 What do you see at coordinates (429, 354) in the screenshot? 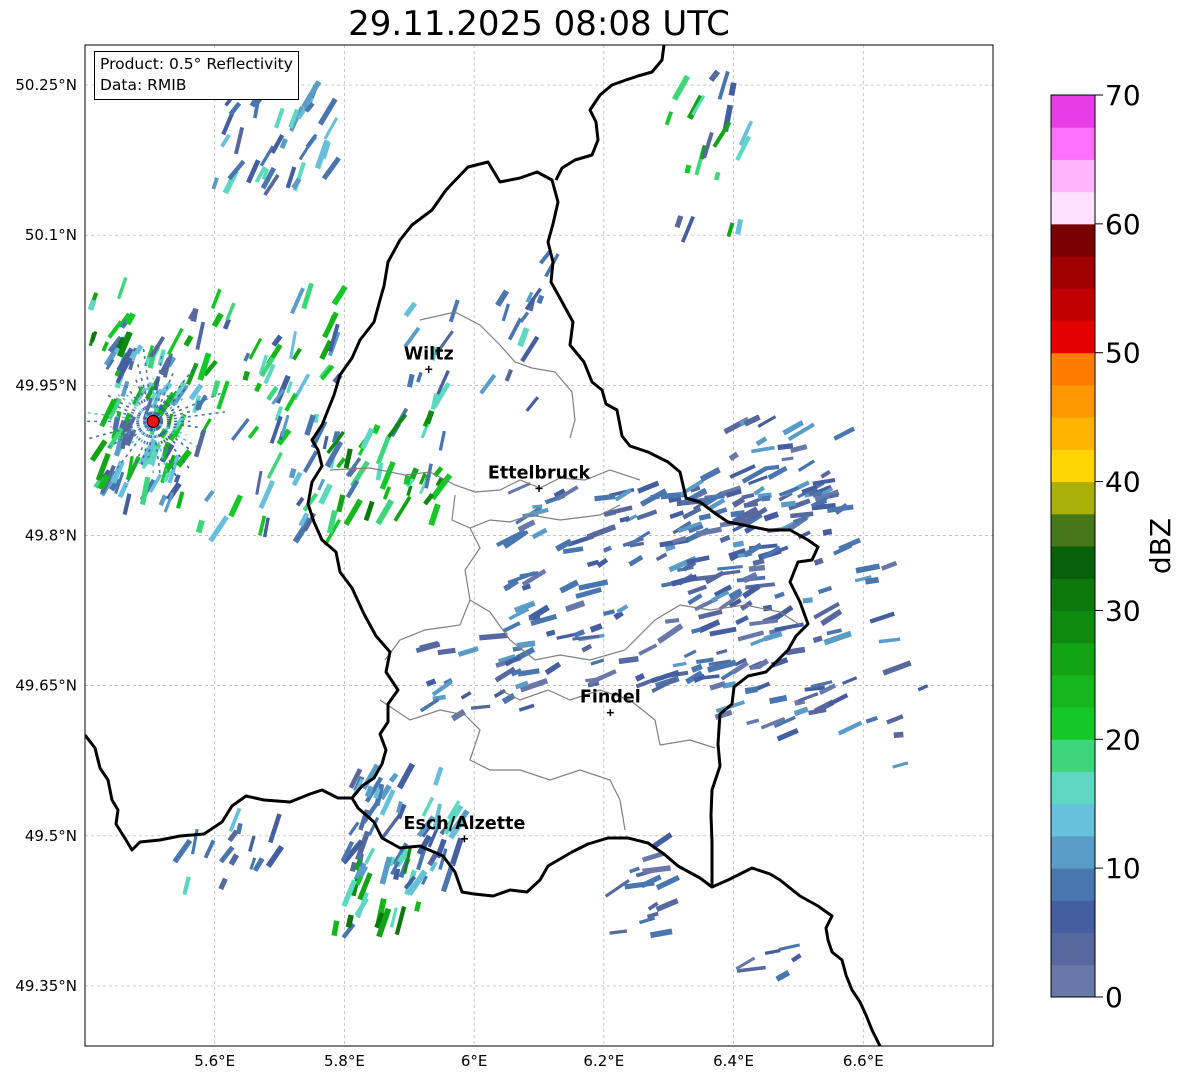
I see `city-label: Wiltz` at bounding box center [429, 354].